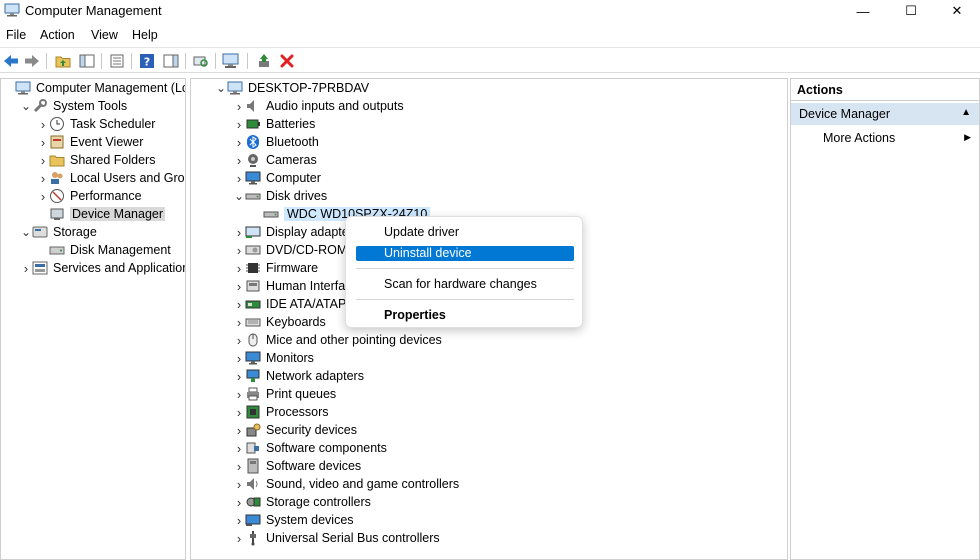  I want to click on tree-item-label: Print queues, so click(301, 394).